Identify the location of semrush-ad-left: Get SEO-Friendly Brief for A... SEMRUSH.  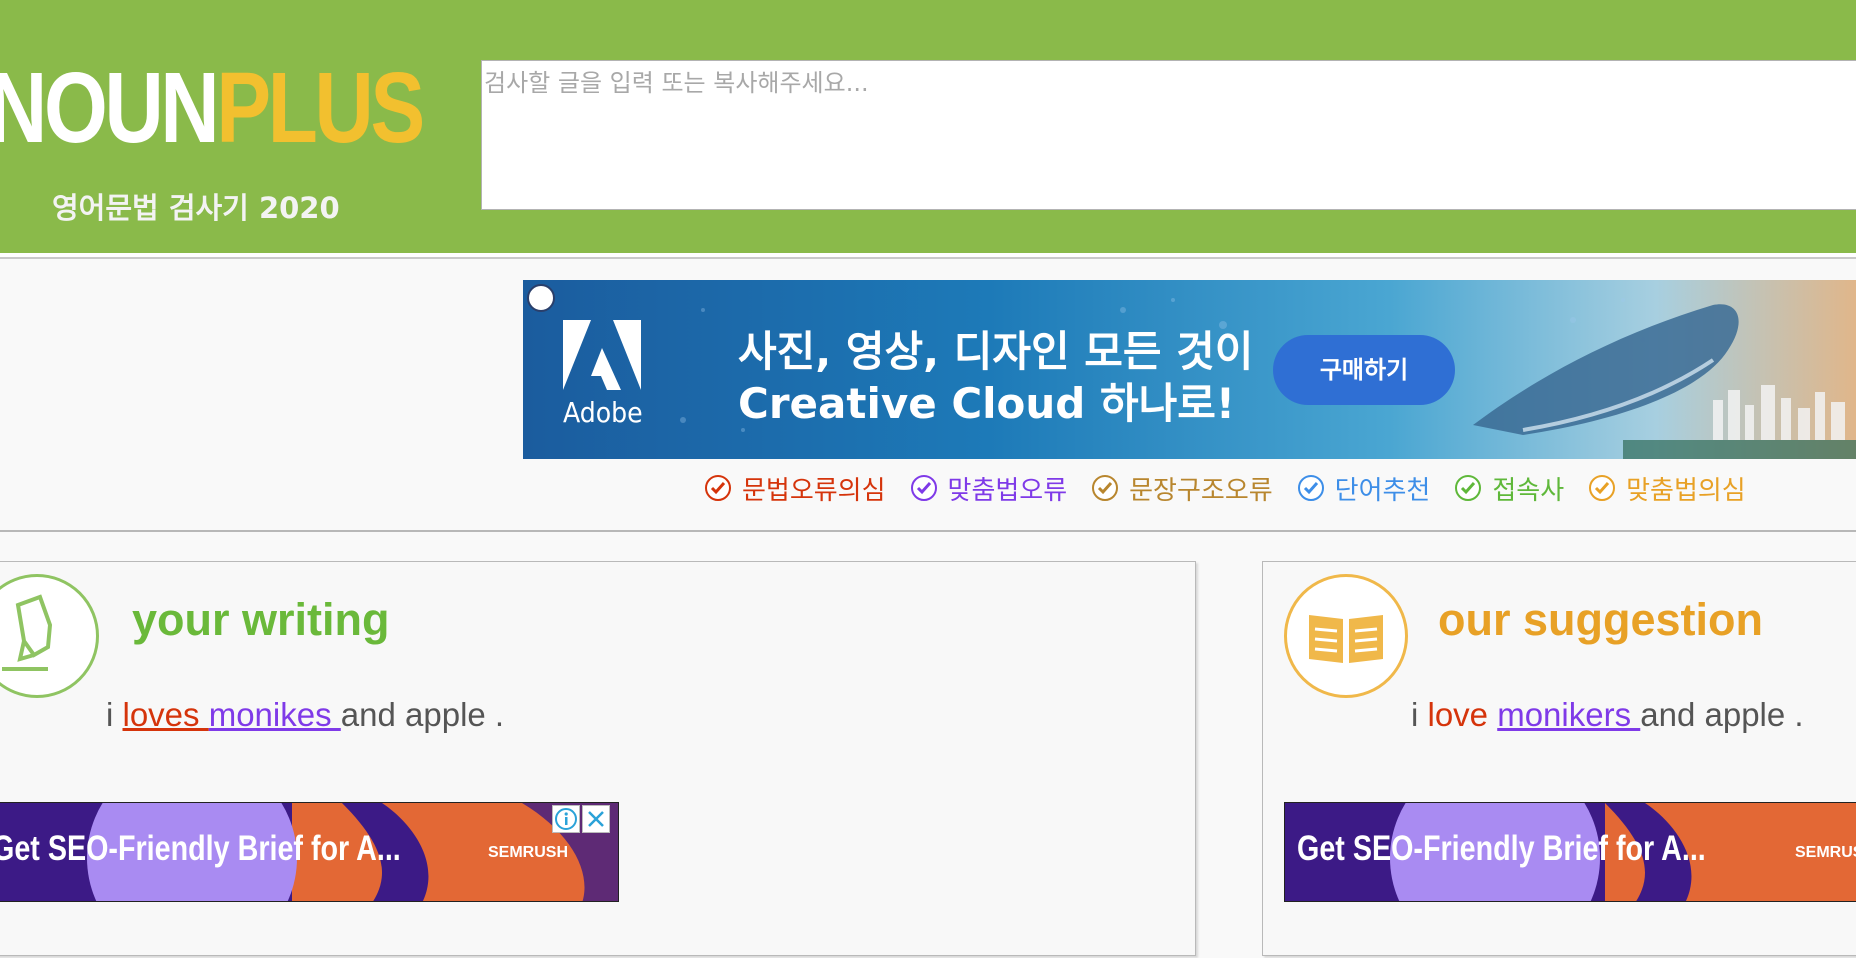
(309, 852).